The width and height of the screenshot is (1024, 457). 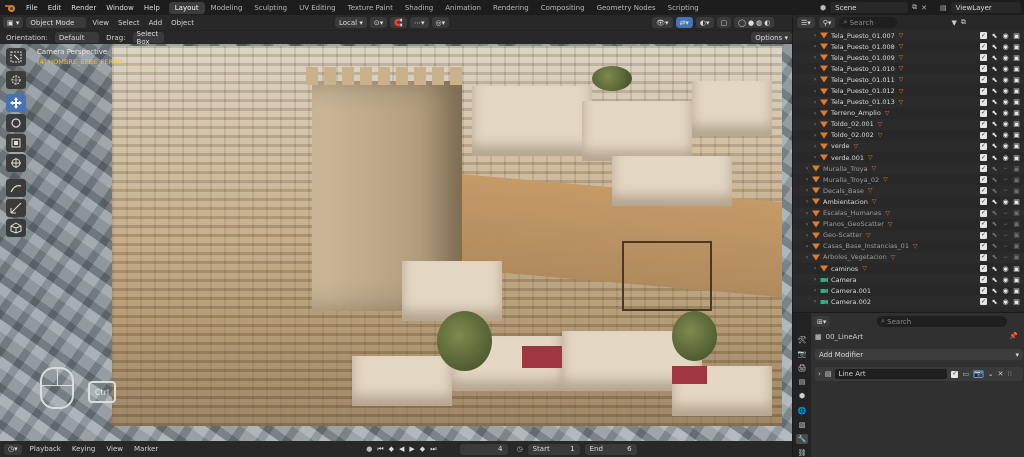 What do you see at coordinates (908, 290) in the screenshot?
I see `outliner-row: › Camera.001 ⬉ ◉ ▣` at bounding box center [908, 290].